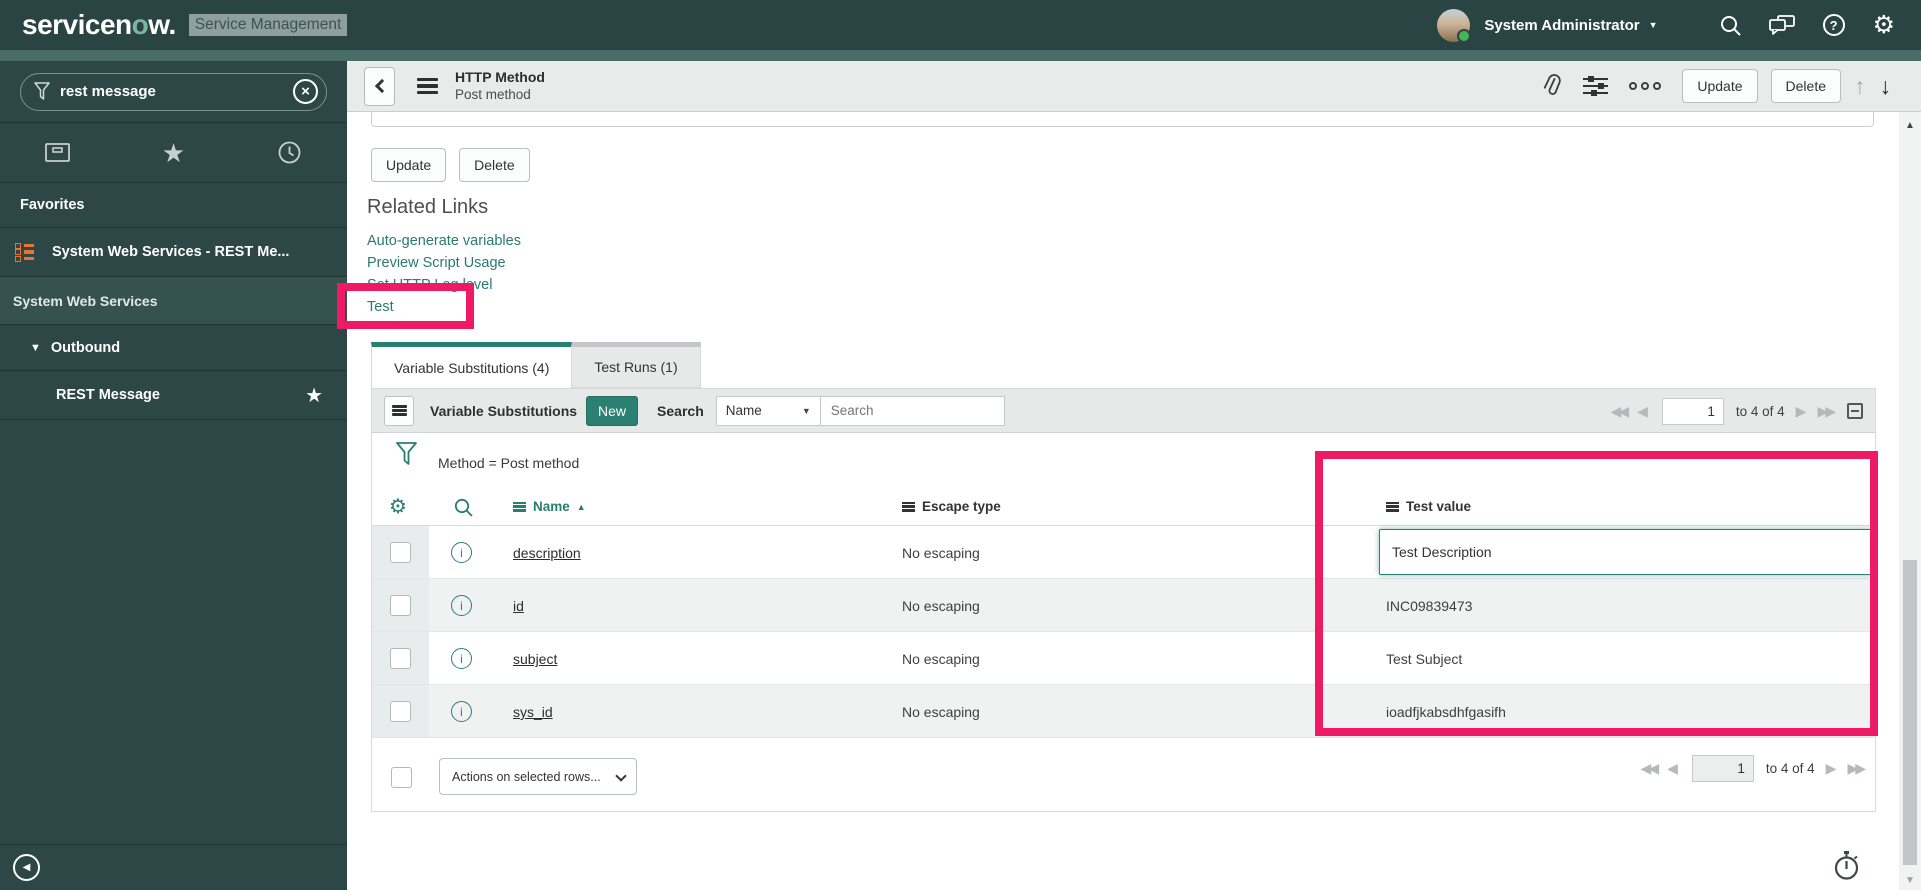 This screenshot has width=1921, height=890. Describe the element at coordinates (743, 410) in the screenshot. I see `search-field-value: Name` at that location.